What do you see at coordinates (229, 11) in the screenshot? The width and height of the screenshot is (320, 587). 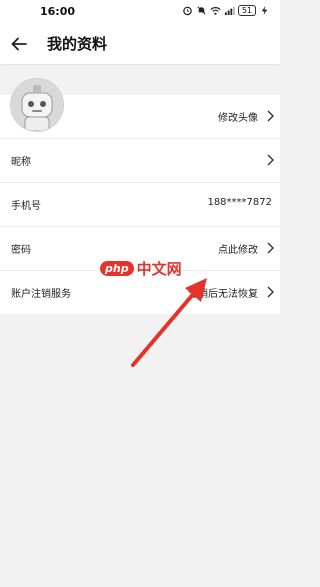 I see `signal-icon` at bounding box center [229, 11].